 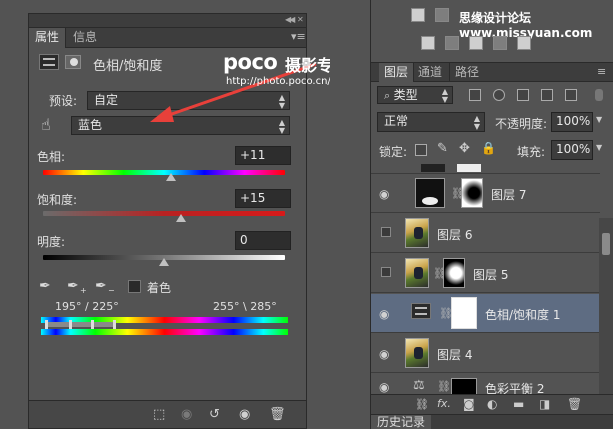 What do you see at coordinates (452, 43) in the screenshot?
I see `color-balance-icon` at bounding box center [452, 43].